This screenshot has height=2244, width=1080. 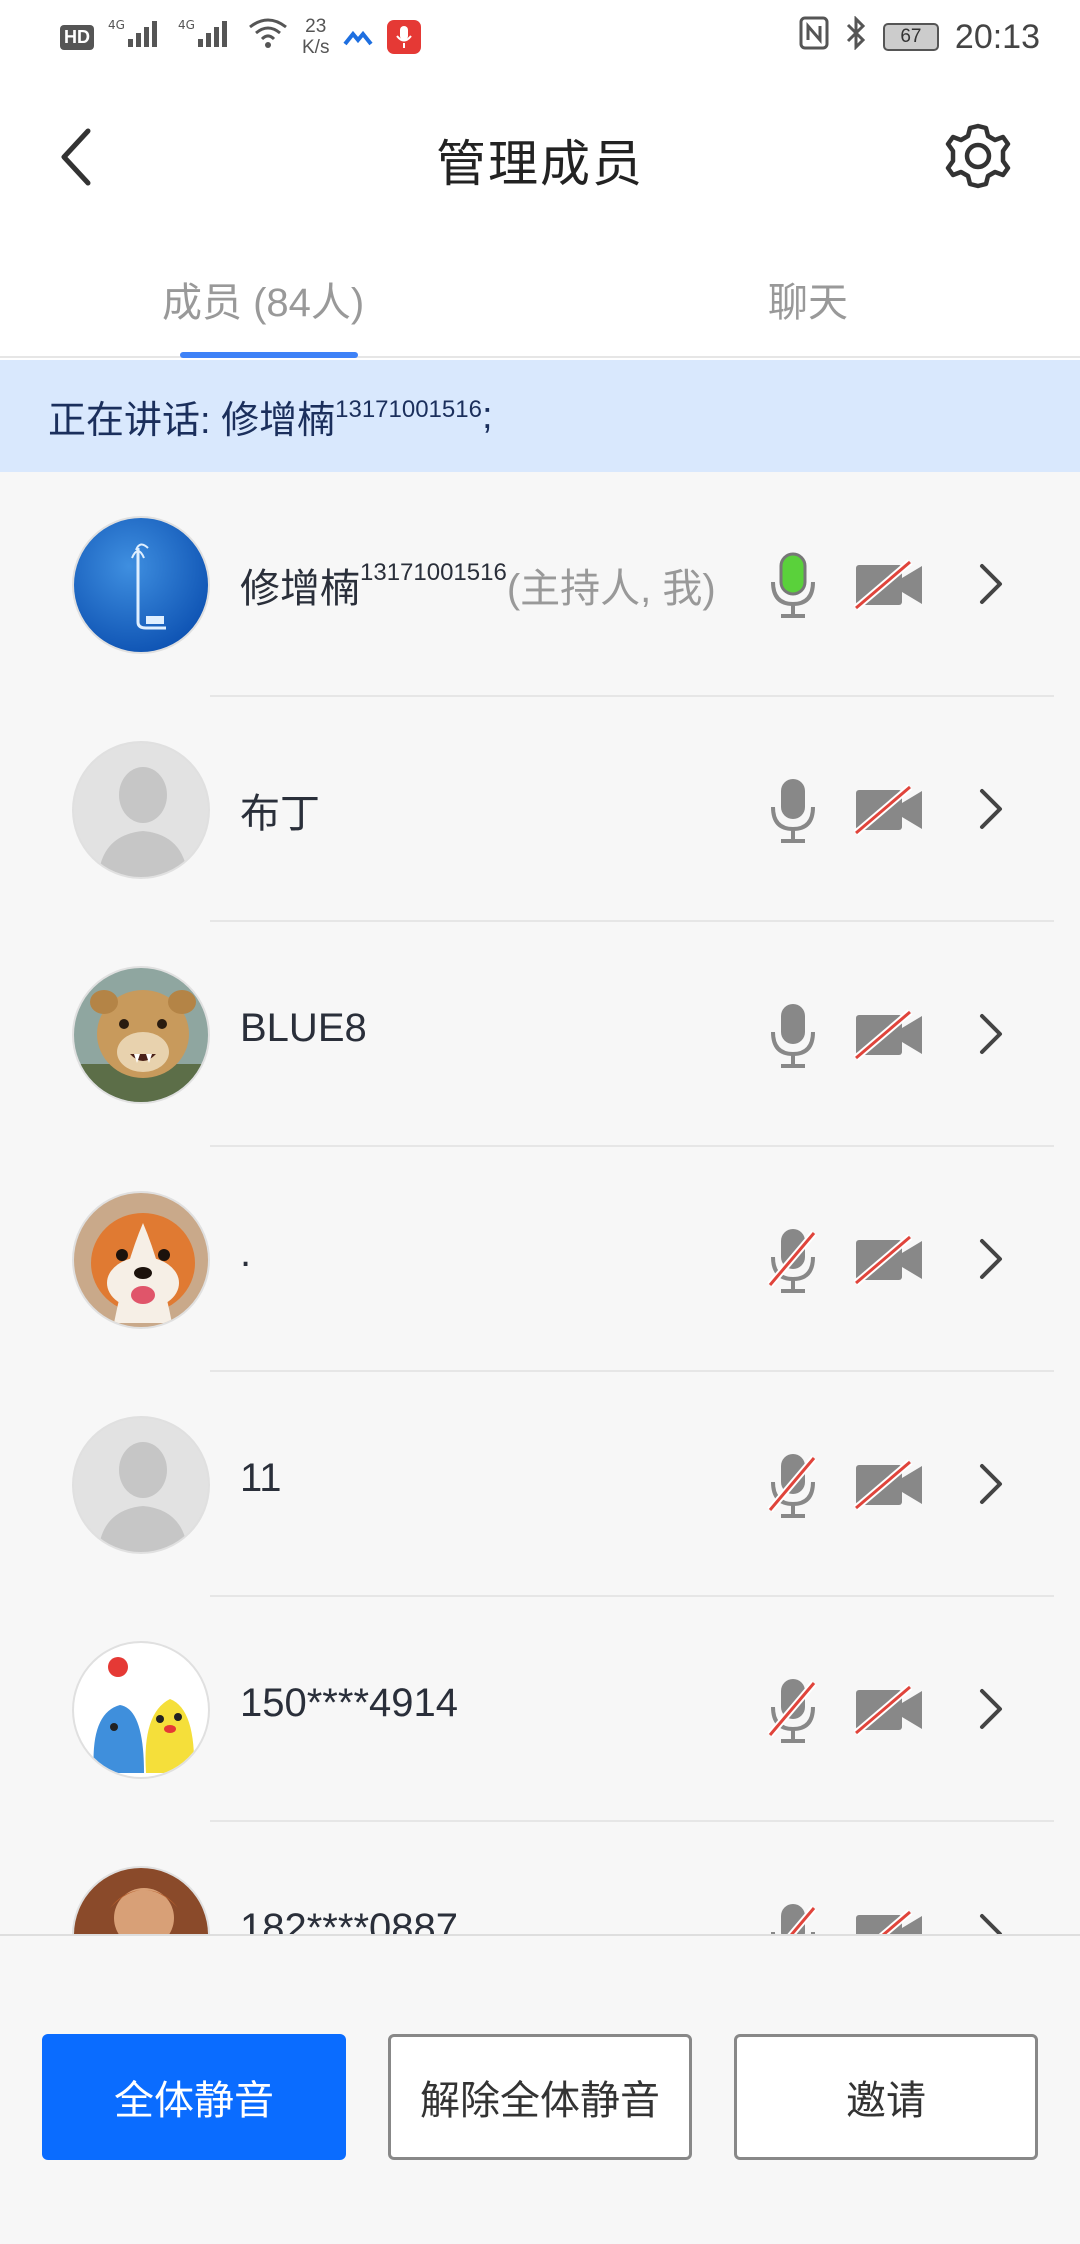 What do you see at coordinates (540, 1709) in the screenshot?
I see `list-item: 150****4914` at bounding box center [540, 1709].